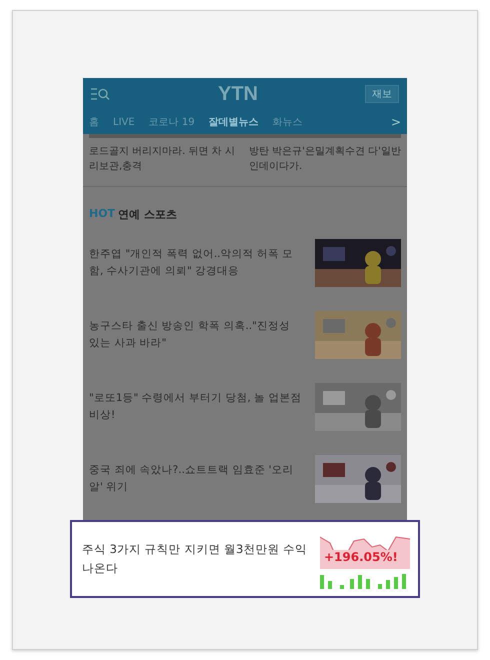 This screenshot has height=660, width=490. What do you see at coordinates (196, 479) in the screenshot?
I see `article-title: 중국 죄에 속았나?..쇼트트랙 임효준 '오리알' 위기` at bounding box center [196, 479].